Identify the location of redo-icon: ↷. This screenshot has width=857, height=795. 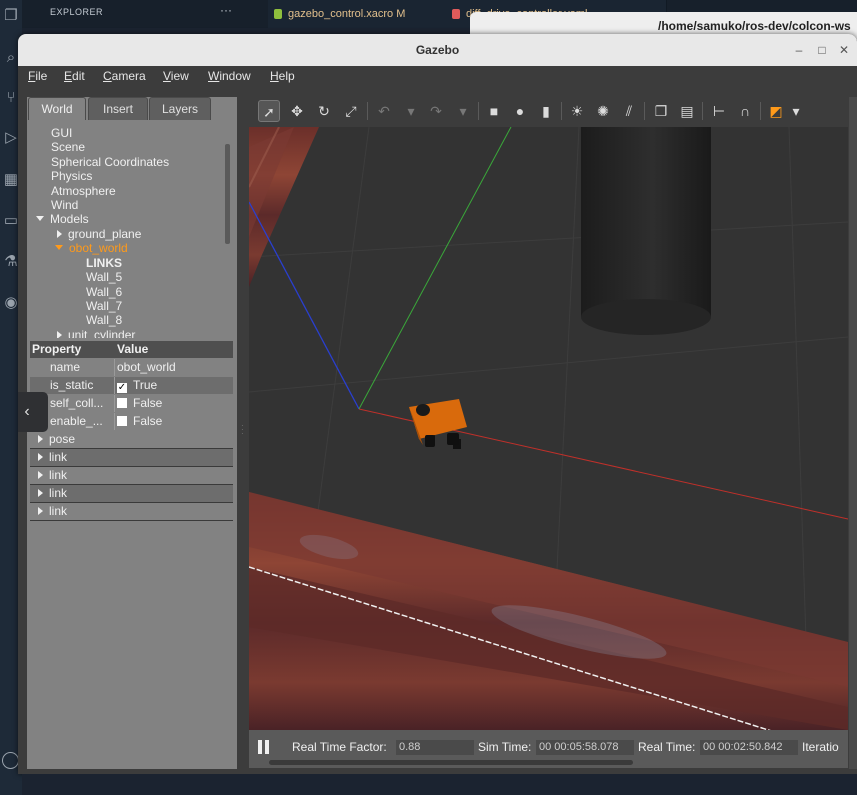
(436, 111).